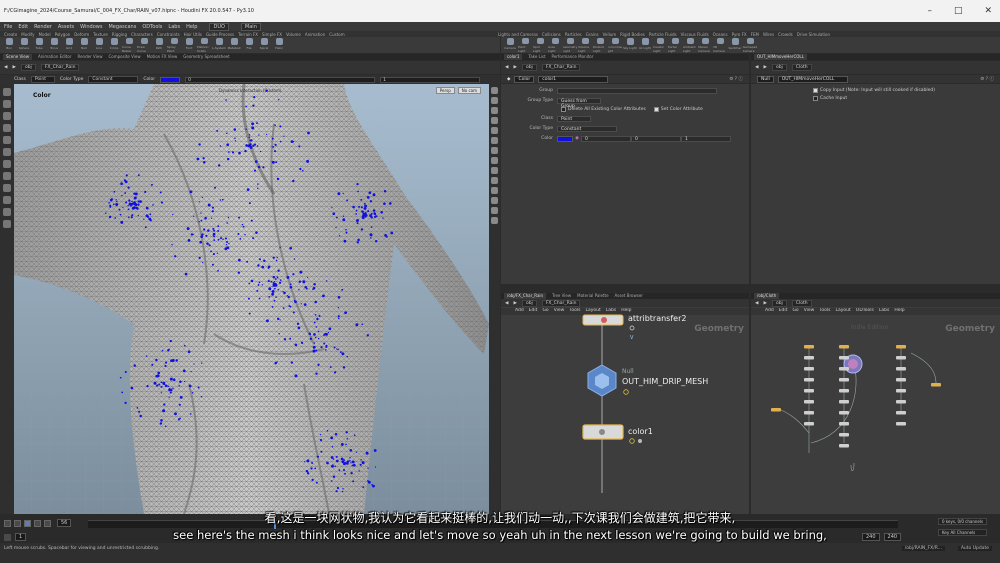 The width and height of the screenshot is (1000, 563). Describe the element at coordinates (100, 34) in the screenshot. I see `shelf-tab-5: Texture` at that location.